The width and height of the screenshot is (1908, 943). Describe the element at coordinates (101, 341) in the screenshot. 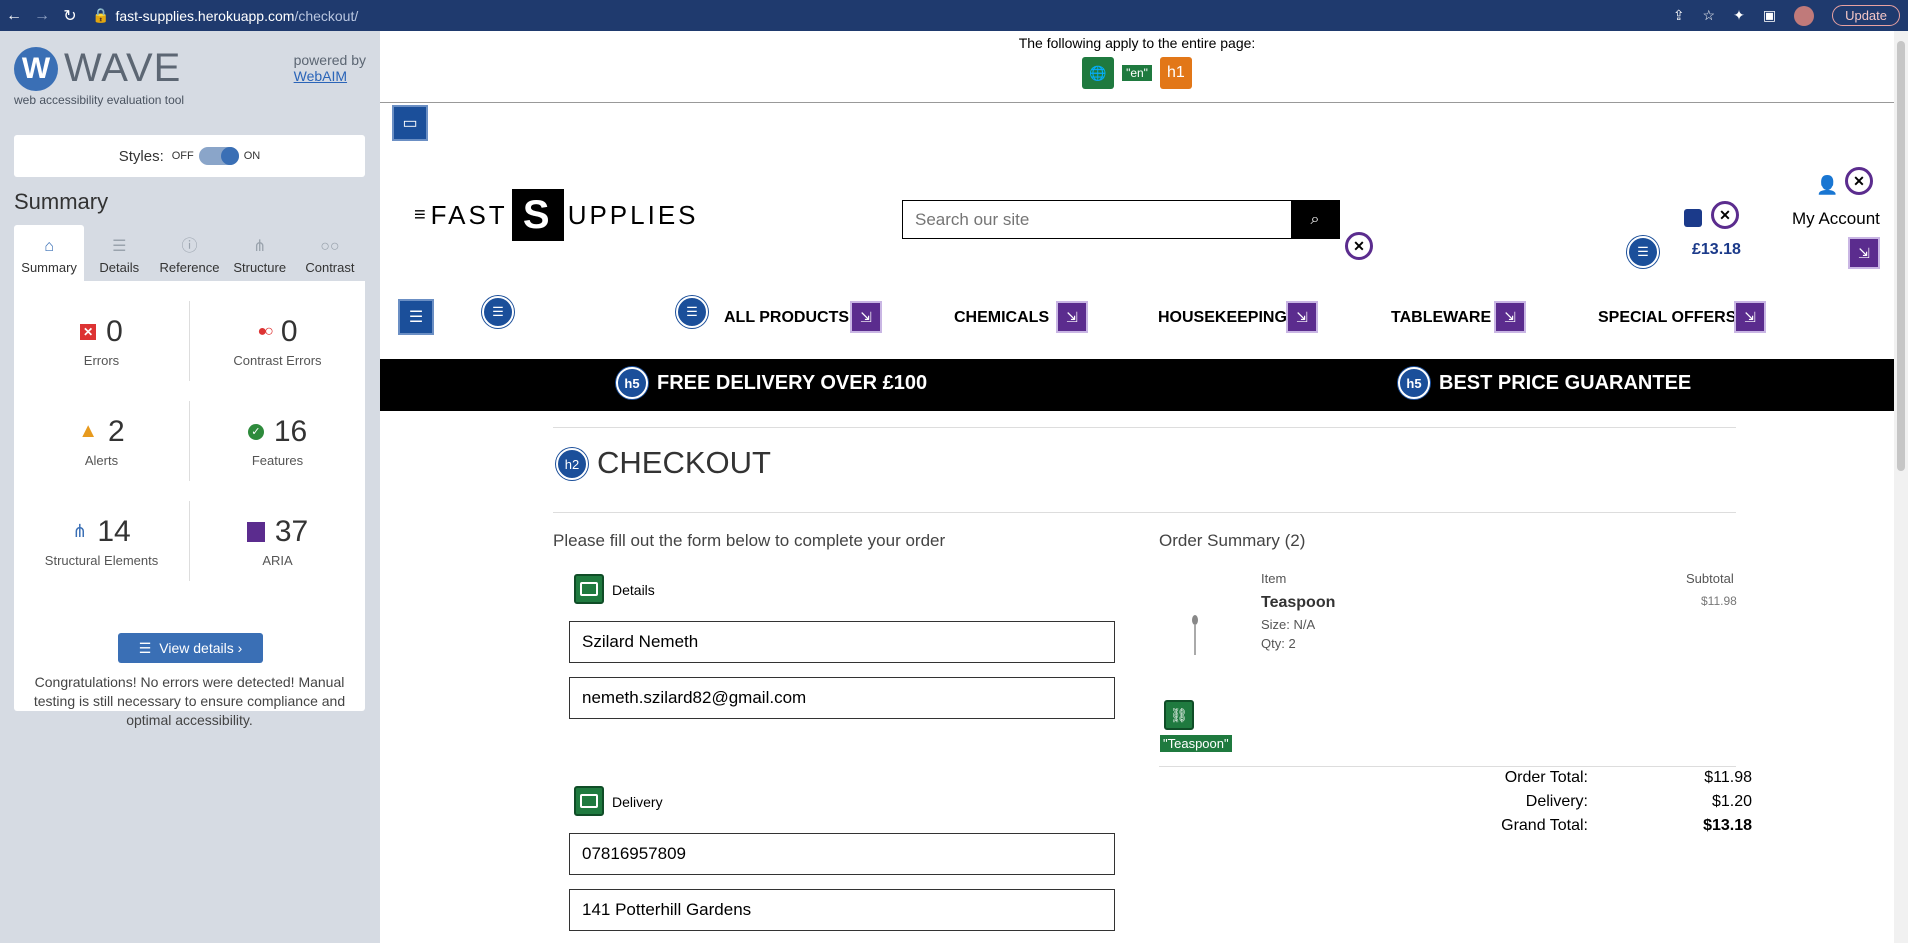

I see `errors-stat: ✕ 0 Errors` at that location.